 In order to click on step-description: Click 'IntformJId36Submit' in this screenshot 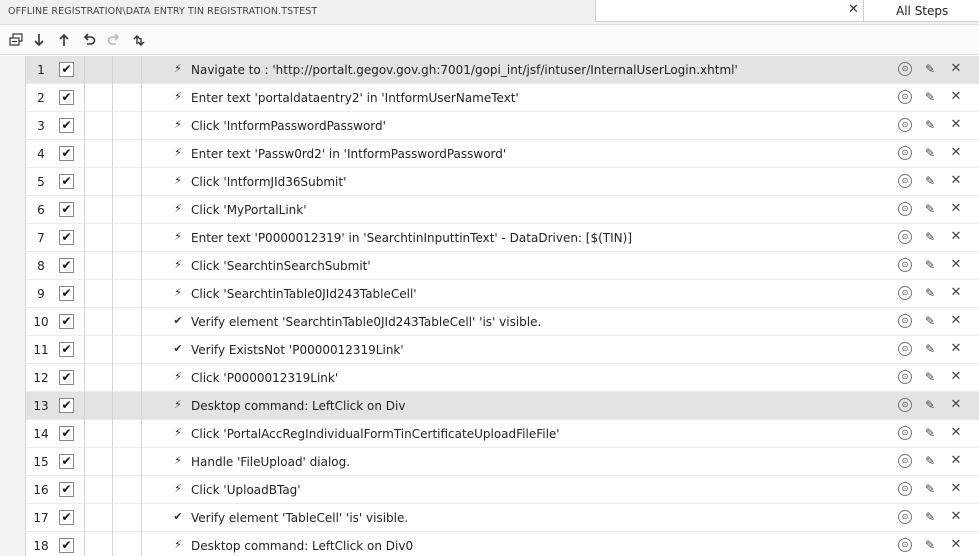, I will do `click(268, 182)`.